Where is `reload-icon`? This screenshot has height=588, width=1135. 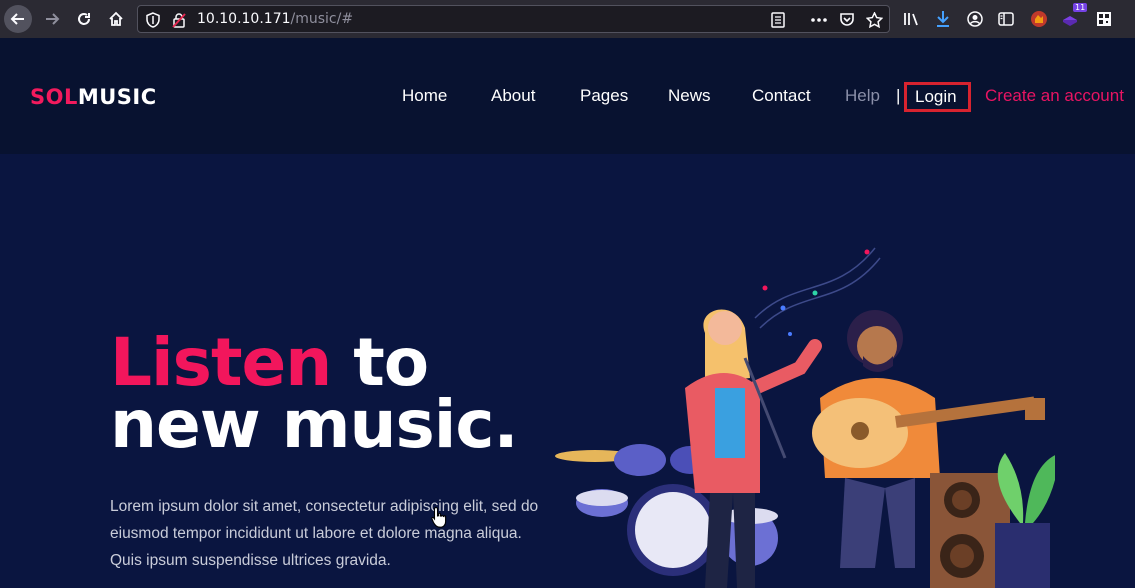 reload-icon is located at coordinates (84, 19).